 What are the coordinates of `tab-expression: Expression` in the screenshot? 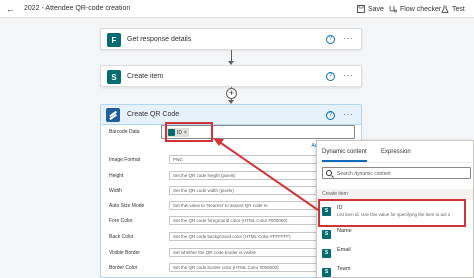 It's located at (396, 152).